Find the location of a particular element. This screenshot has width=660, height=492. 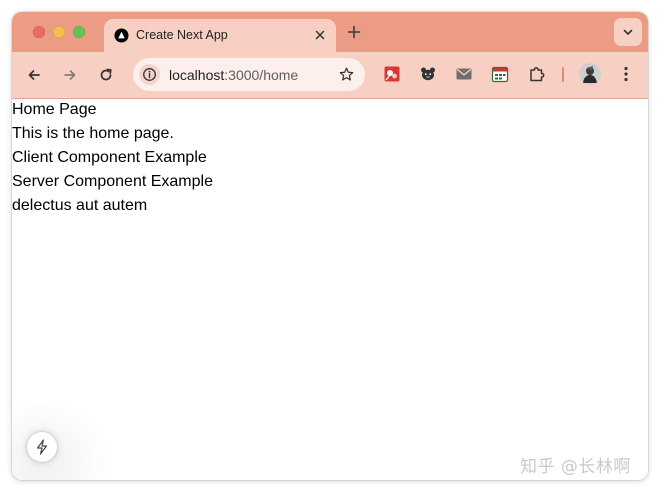

profile-avatar is located at coordinates (590, 74).